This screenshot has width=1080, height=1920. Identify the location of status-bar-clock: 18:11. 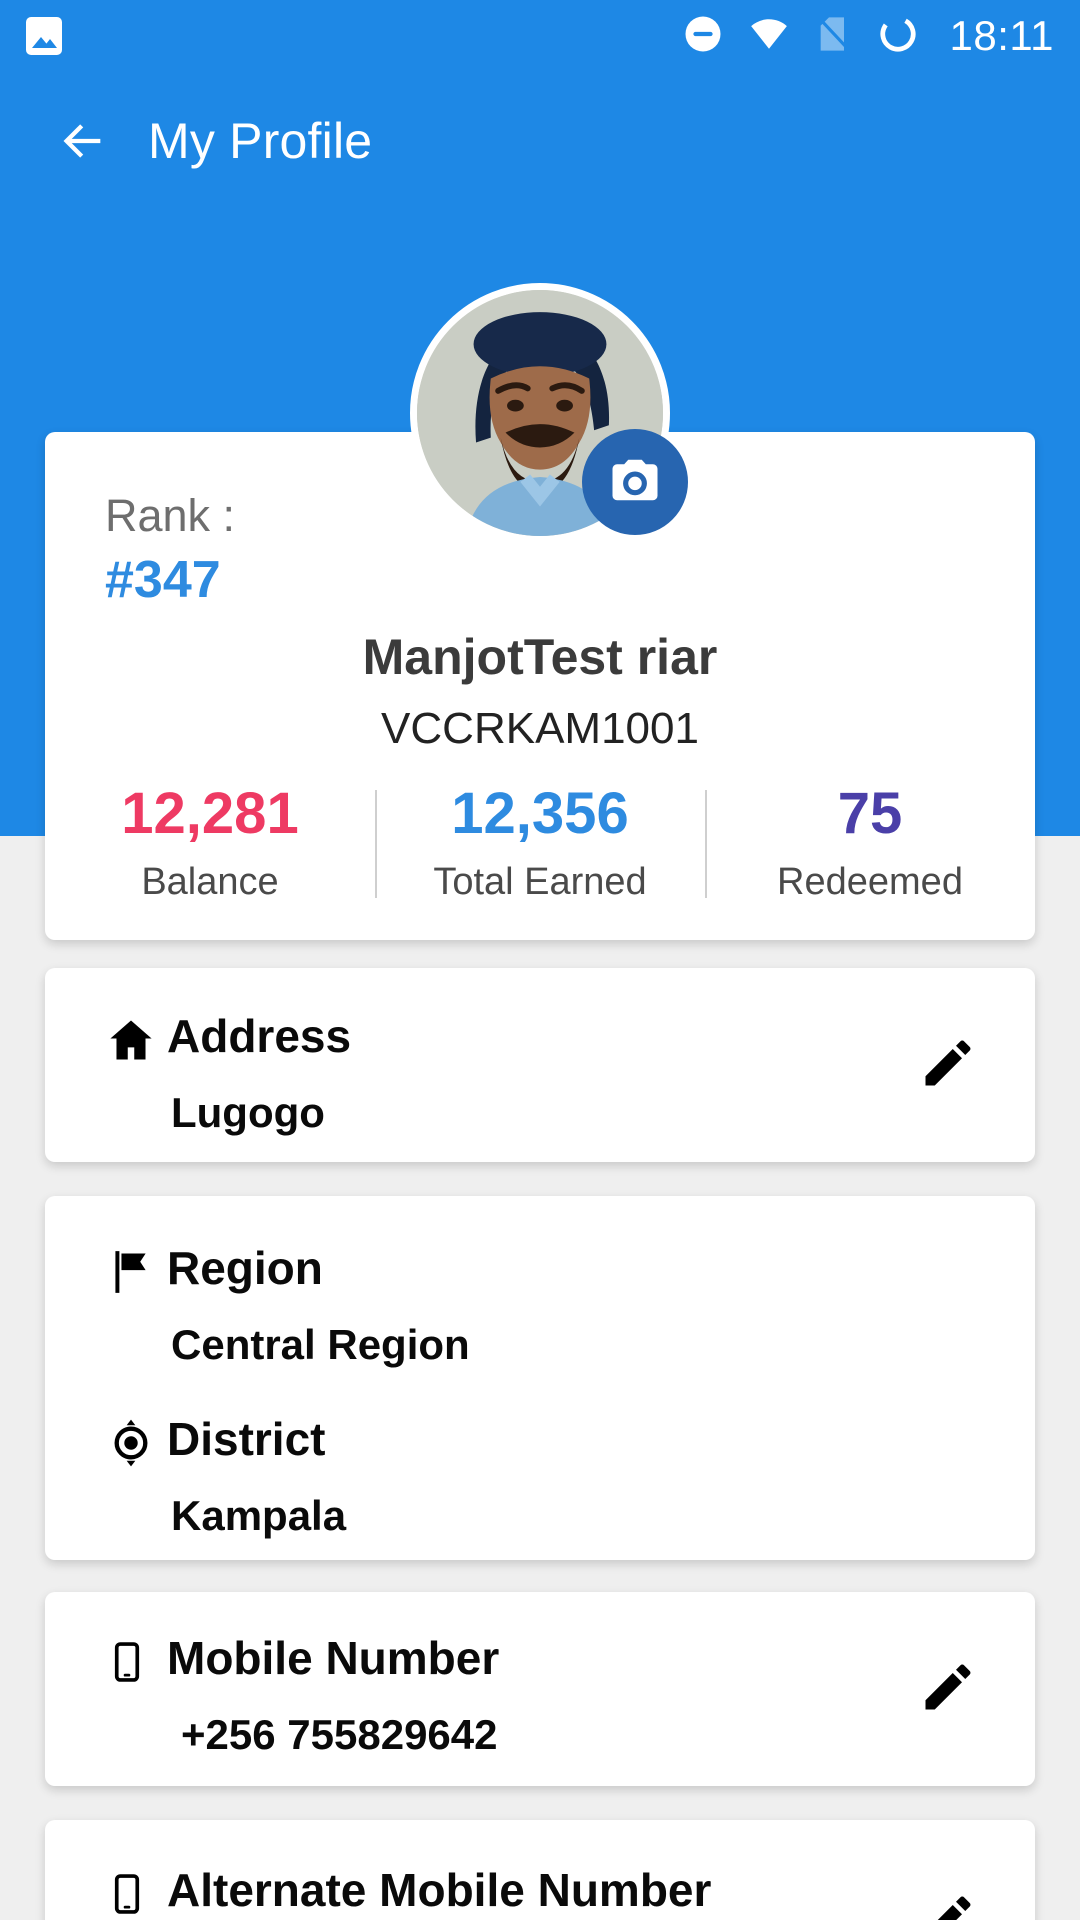
(1001, 35).